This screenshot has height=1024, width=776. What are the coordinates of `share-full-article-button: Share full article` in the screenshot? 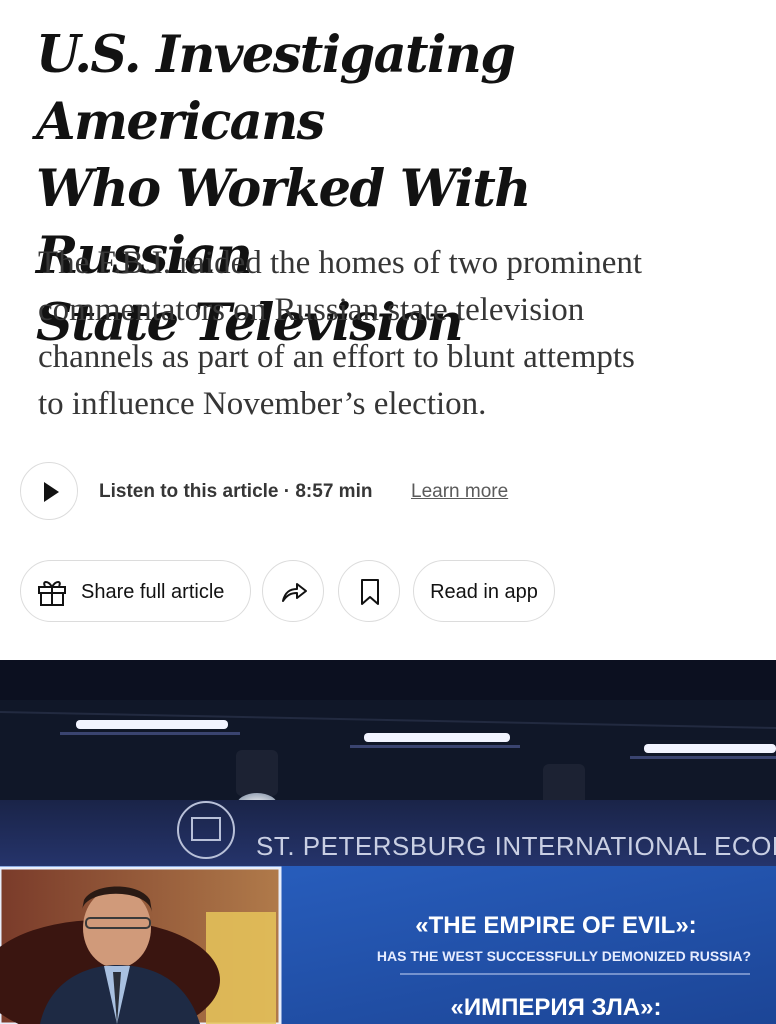 It's located at (135, 591).